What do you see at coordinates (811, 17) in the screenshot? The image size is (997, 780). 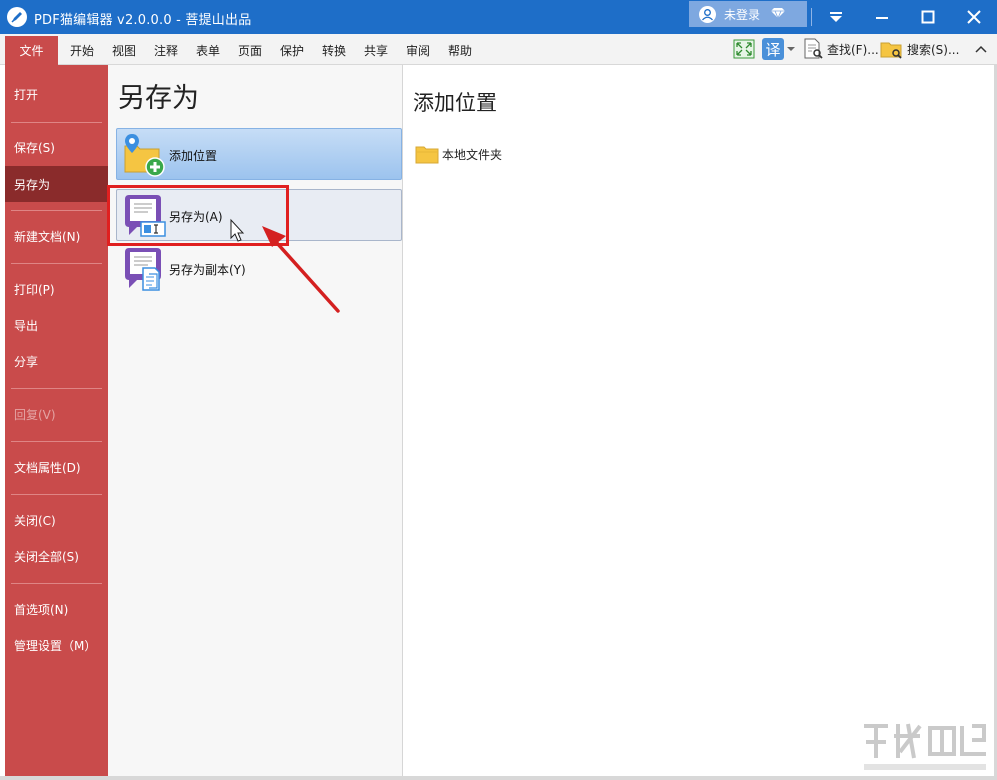 I see `titlebar-divider` at bounding box center [811, 17].